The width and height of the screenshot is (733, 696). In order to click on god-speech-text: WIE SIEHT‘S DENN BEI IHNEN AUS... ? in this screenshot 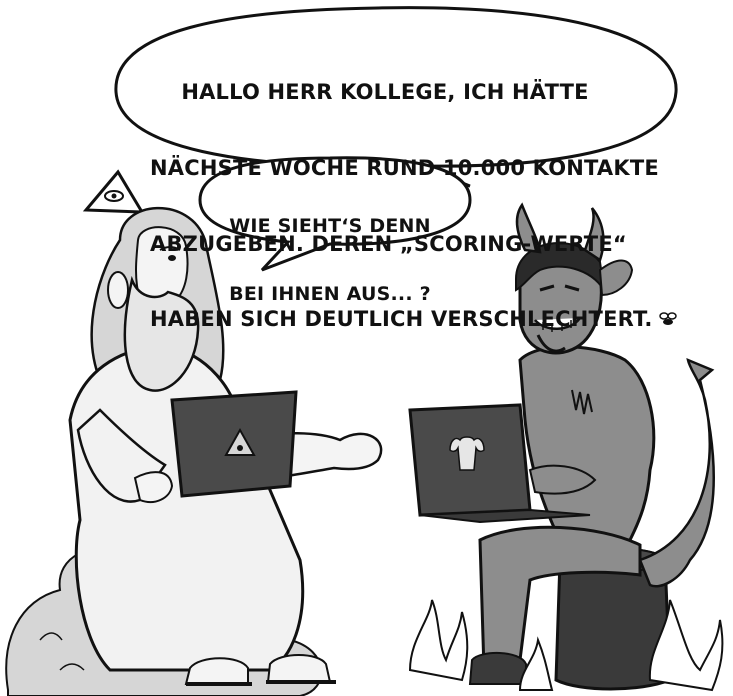, I will do `click(330, 260)`.